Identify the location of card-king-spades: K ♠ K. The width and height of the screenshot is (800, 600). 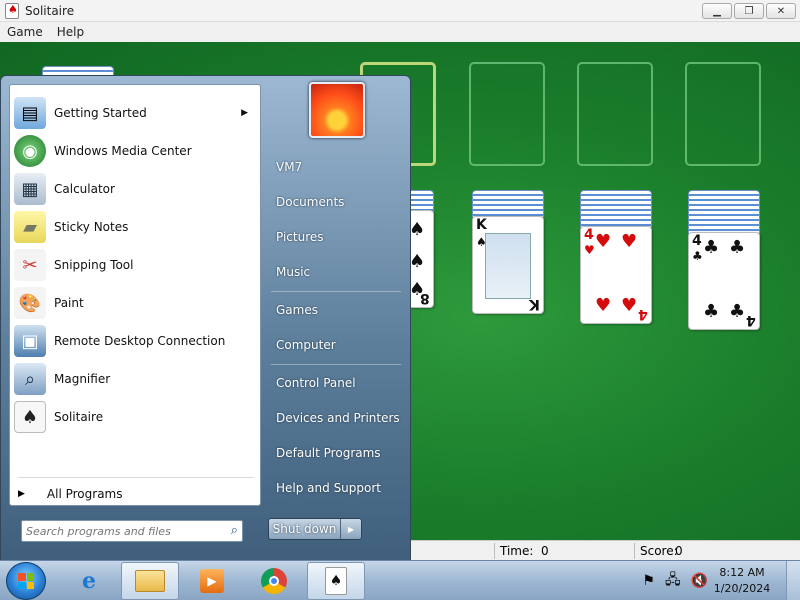
(508, 265).